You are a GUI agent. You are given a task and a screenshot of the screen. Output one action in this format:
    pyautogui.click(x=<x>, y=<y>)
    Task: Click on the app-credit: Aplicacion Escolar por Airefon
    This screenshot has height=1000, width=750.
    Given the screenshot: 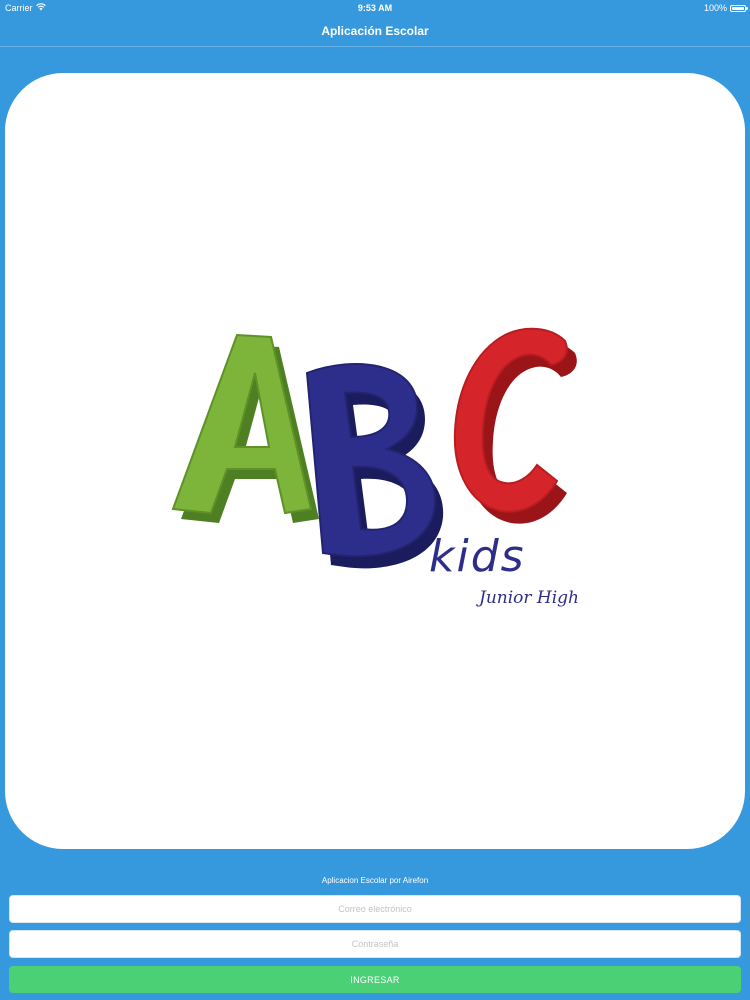 What is the action you would take?
    pyautogui.click(x=375, y=880)
    